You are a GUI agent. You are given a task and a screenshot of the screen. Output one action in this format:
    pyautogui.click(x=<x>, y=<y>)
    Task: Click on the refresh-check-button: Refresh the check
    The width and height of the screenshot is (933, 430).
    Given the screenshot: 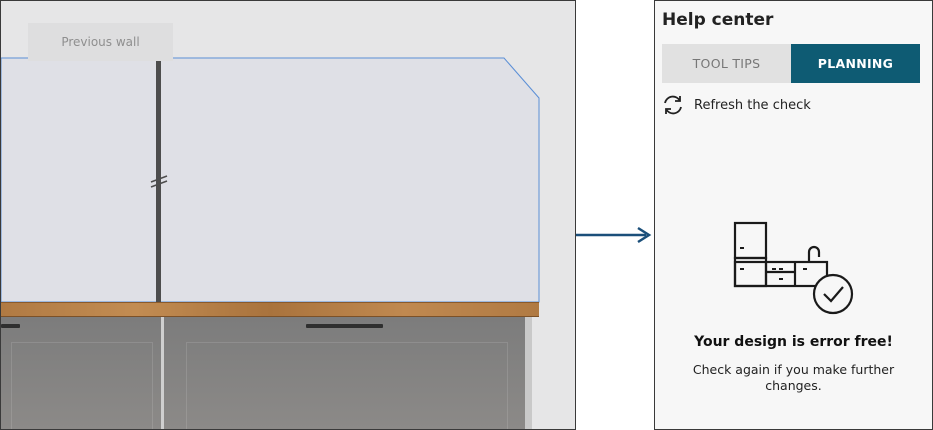 What is the action you would take?
    pyautogui.click(x=736, y=105)
    